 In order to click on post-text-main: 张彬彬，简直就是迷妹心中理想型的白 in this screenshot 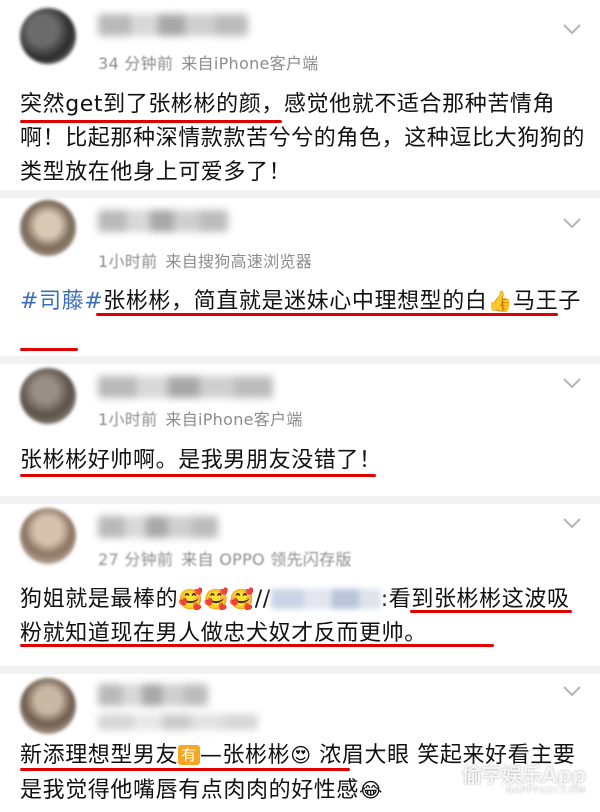, I will do `click(295, 301)`.